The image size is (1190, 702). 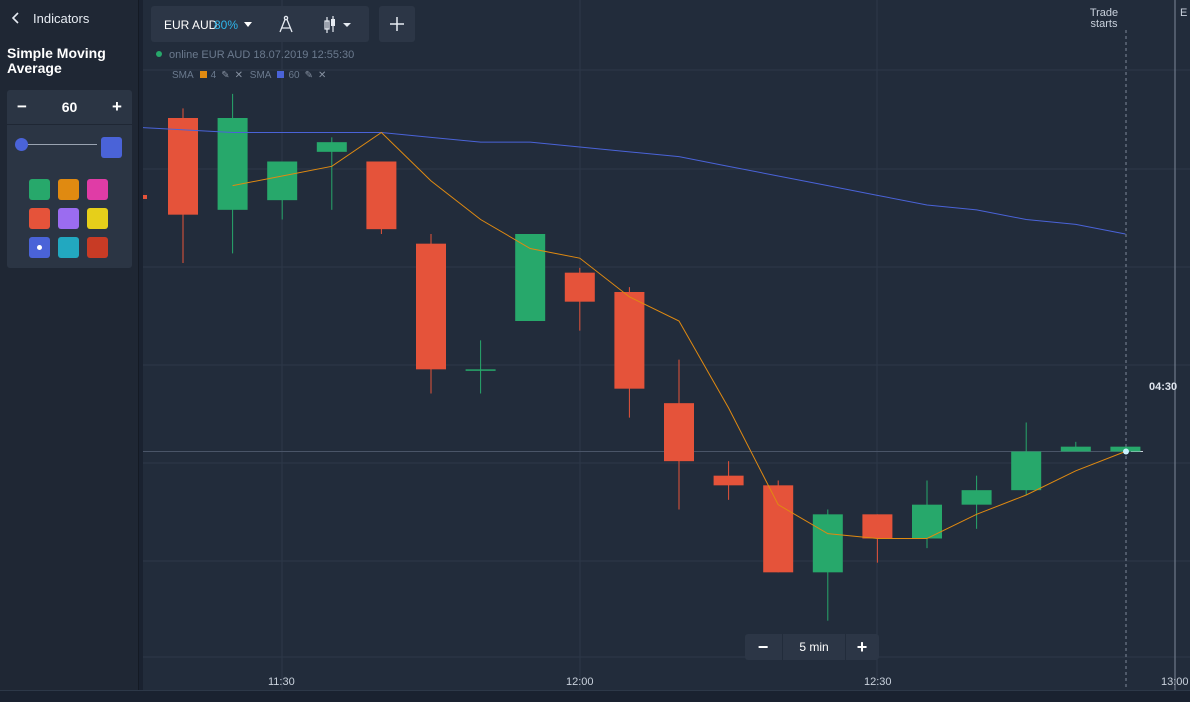 I want to click on indicator-legend: SMA 4 ✎ ✕ SMA 60 ✎ ✕, so click(x=249, y=76).